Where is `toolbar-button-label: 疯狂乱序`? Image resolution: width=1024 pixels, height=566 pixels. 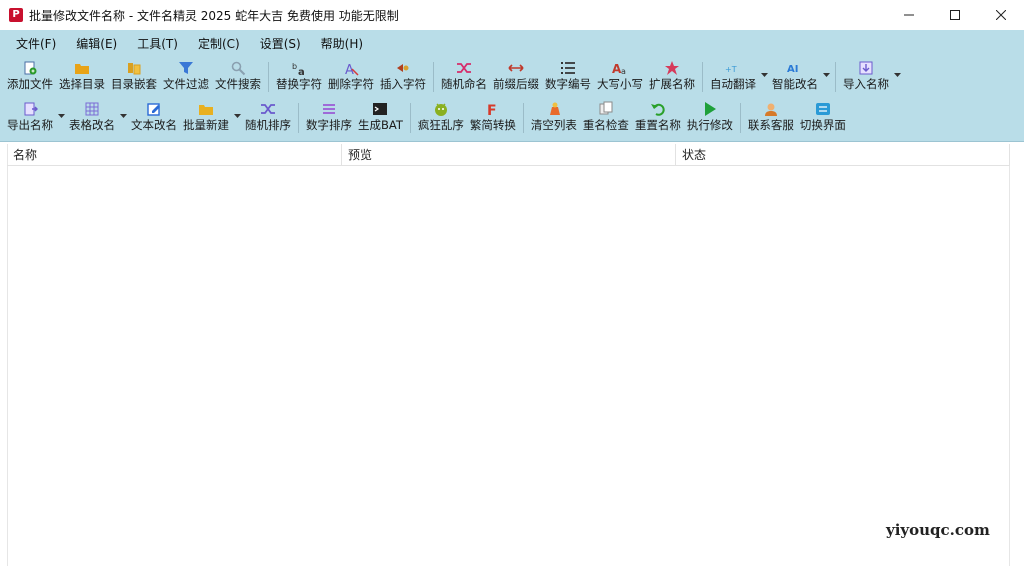 toolbar-button-label: 疯狂乱序 is located at coordinates (440, 125).